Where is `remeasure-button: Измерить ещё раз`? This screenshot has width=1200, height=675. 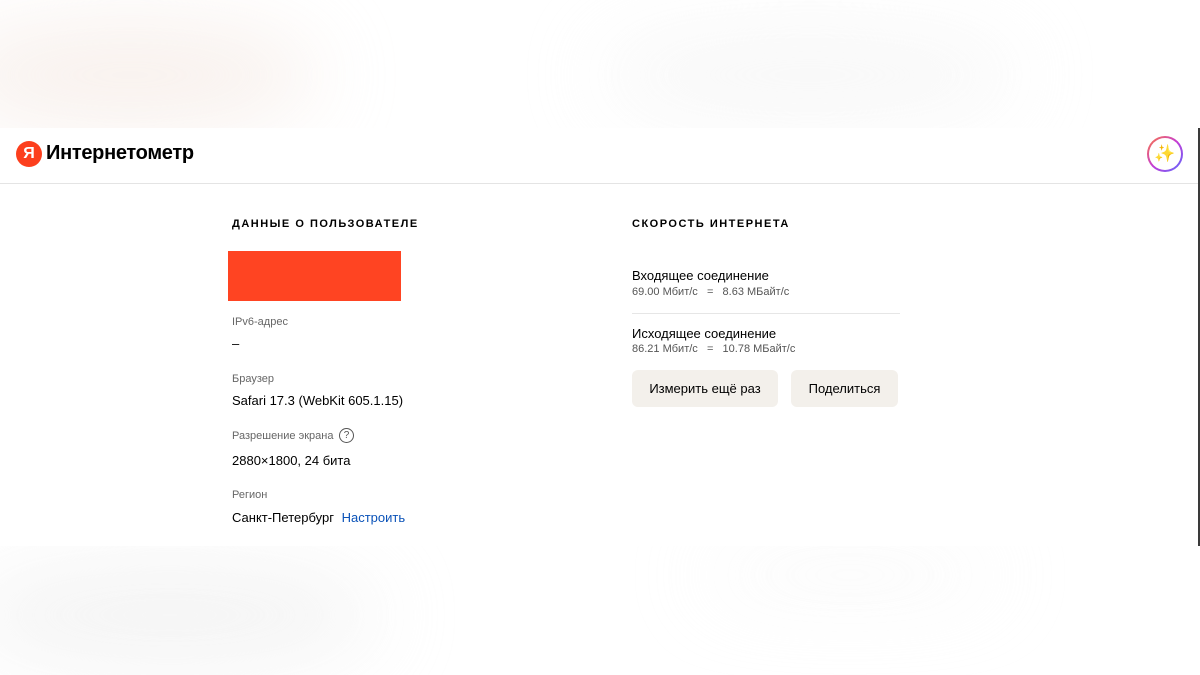
remeasure-button: Измерить ещё раз is located at coordinates (705, 388).